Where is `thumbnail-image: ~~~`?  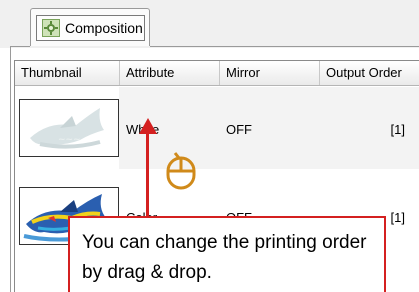
thumbnail-image: ~~~ is located at coordinates (69, 128).